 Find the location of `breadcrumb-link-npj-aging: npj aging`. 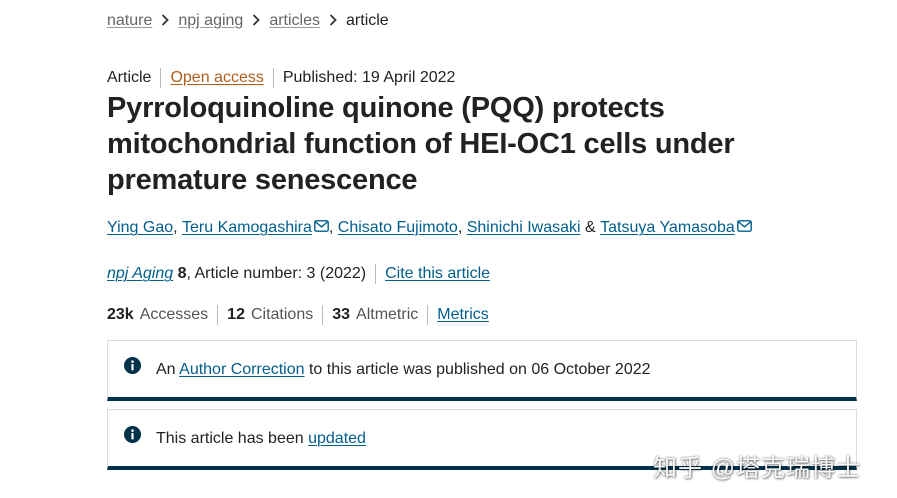

breadcrumb-link-npj-aging: npj aging is located at coordinates (210, 21).